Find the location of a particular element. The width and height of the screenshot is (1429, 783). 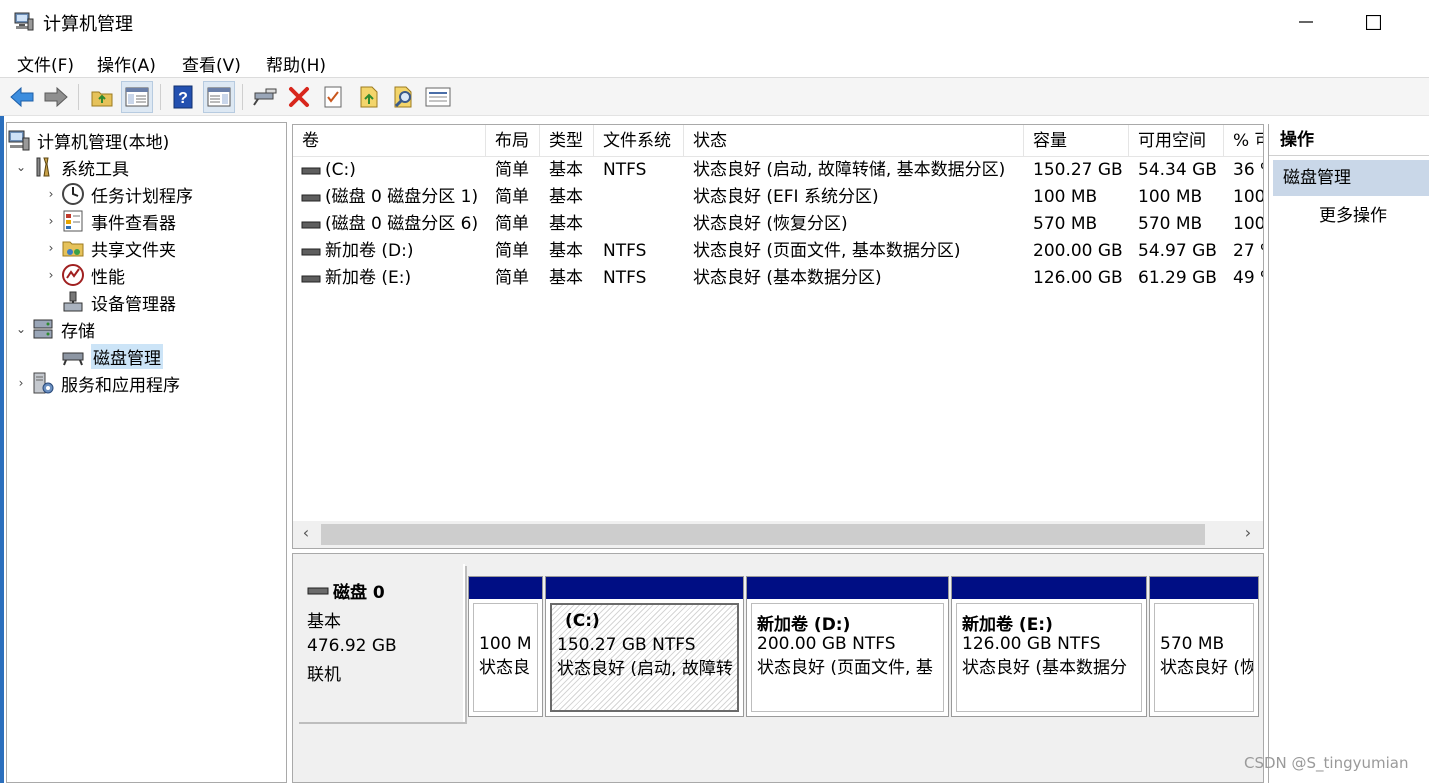

tree-label-disk-management: 磁盘管理 is located at coordinates (127, 356).